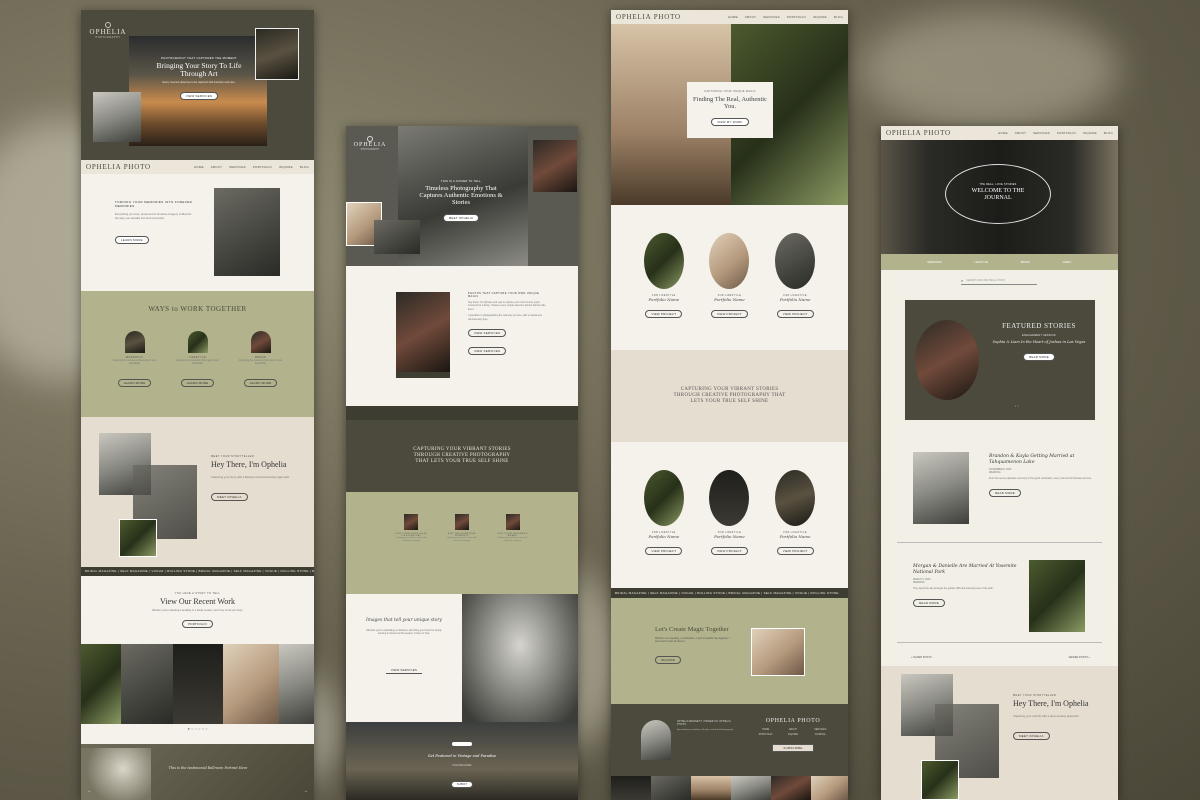  What do you see at coordinates (995, 473) in the screenshot?
I see `post-1-category: WEDDING` at bounding box center [995, 473].